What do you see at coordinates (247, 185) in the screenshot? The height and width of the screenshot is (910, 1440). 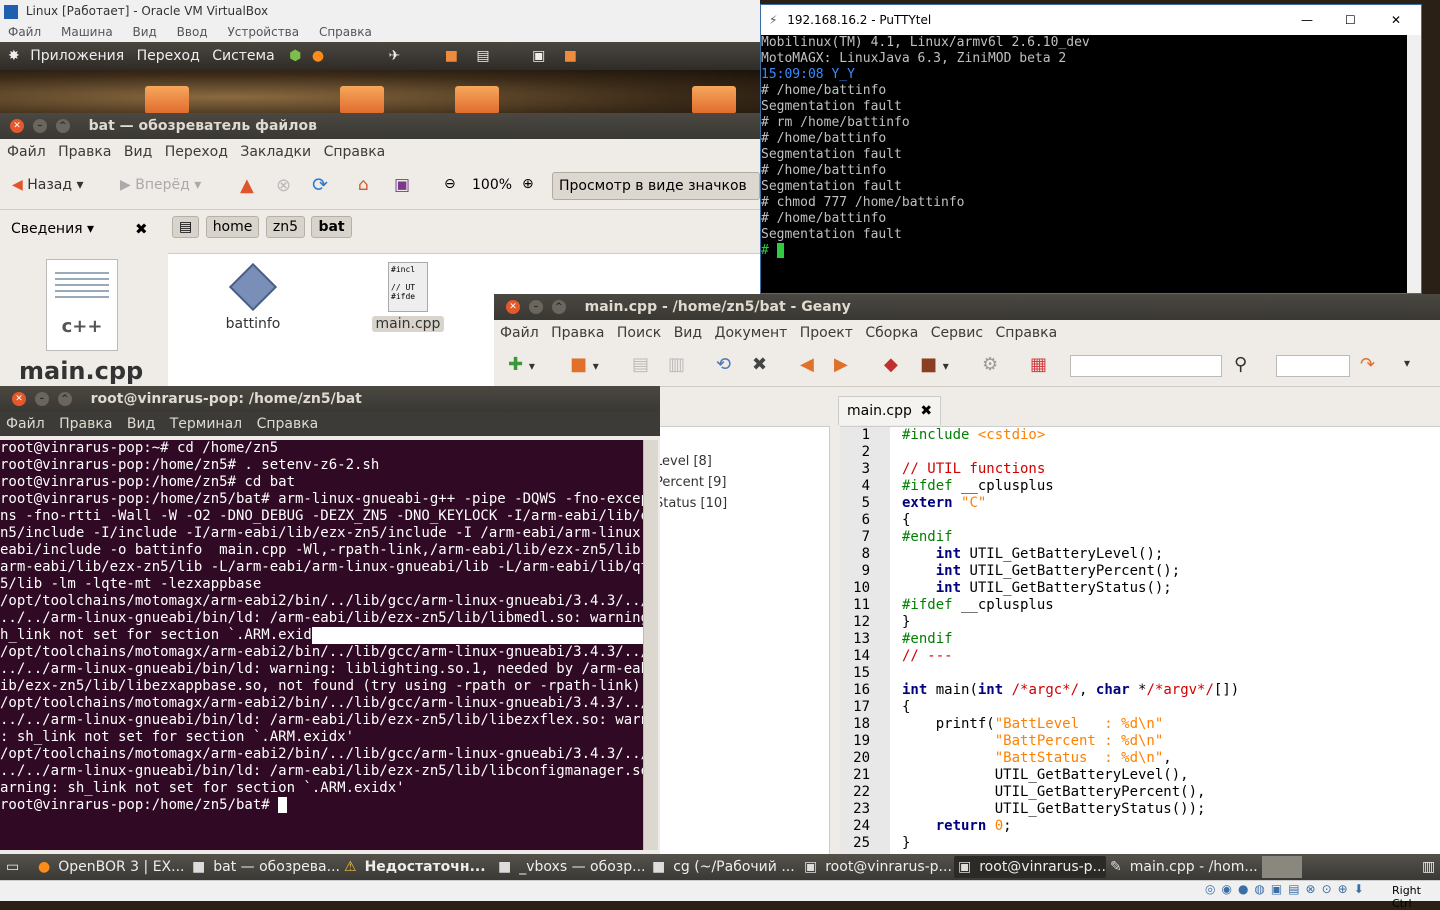 I see `up-icon: ▲` at bounding box center [247, 185].